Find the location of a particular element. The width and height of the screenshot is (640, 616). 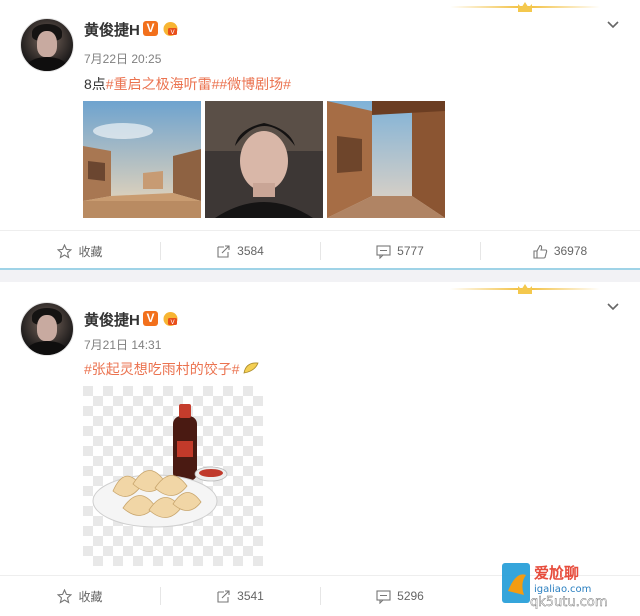

comment-count: 5296 is located at coordinates (410, 596).